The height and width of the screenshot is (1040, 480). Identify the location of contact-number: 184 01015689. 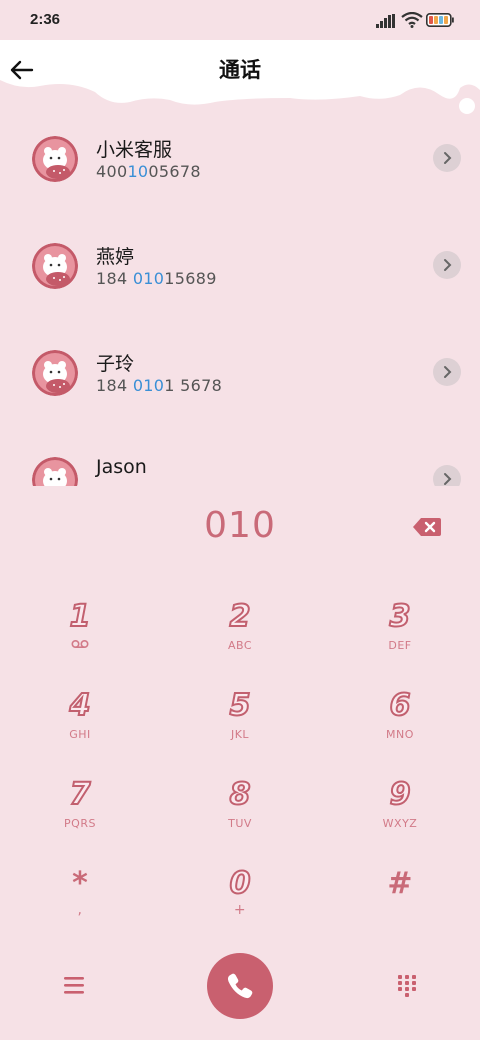
(156, 278).